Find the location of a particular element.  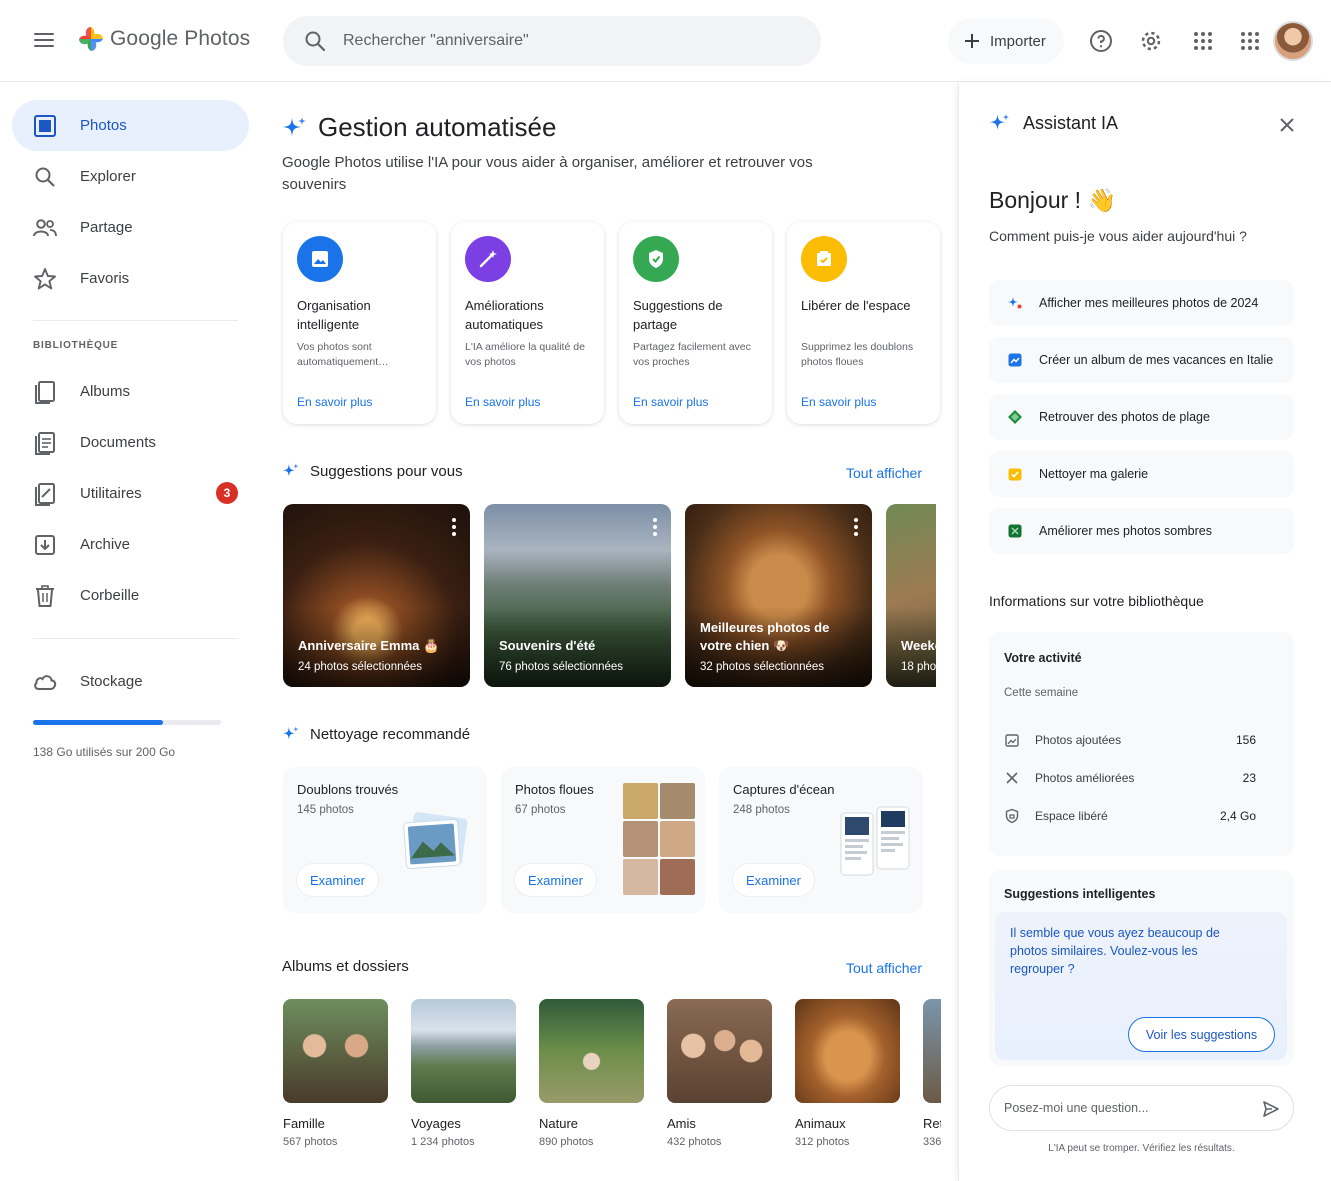

suggestion-subtitle: 18 photos sélectionnées is located at coordinates (918, 667).